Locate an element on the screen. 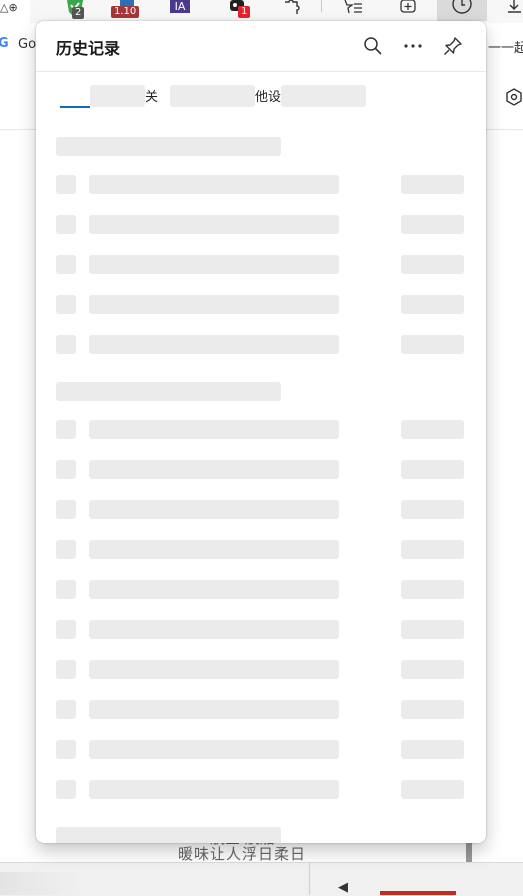 This screenshot has height=896, width=523. taskbar-indicator is located at coordinates (418, 893).